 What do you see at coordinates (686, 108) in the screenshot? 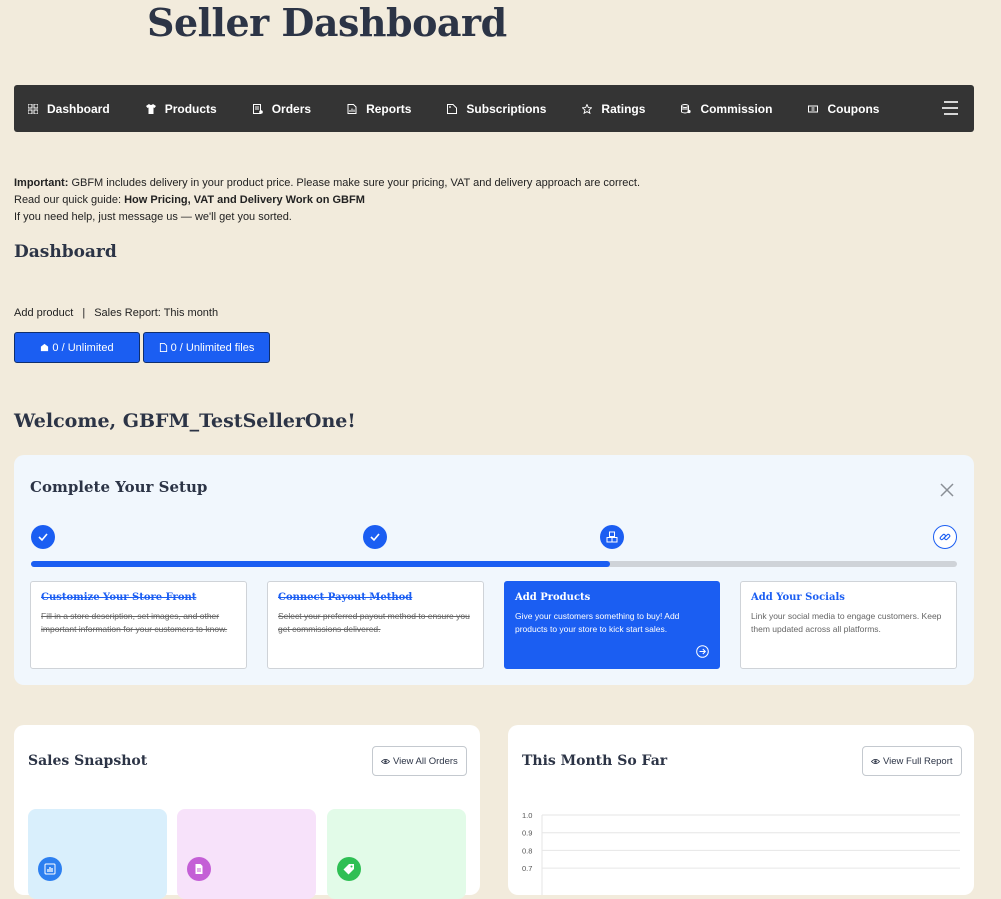
I see `coins-icon` at bounding box center [686, 108].